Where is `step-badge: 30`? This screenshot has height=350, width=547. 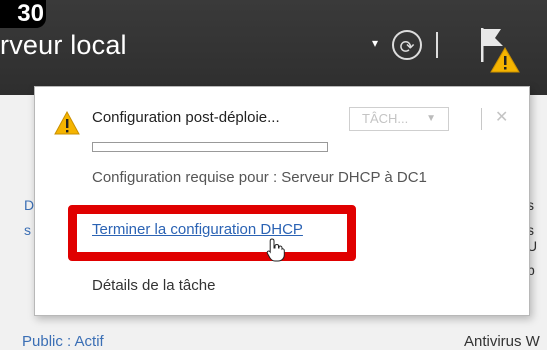 step-badge: 30 is located at coordinates (23, 14).